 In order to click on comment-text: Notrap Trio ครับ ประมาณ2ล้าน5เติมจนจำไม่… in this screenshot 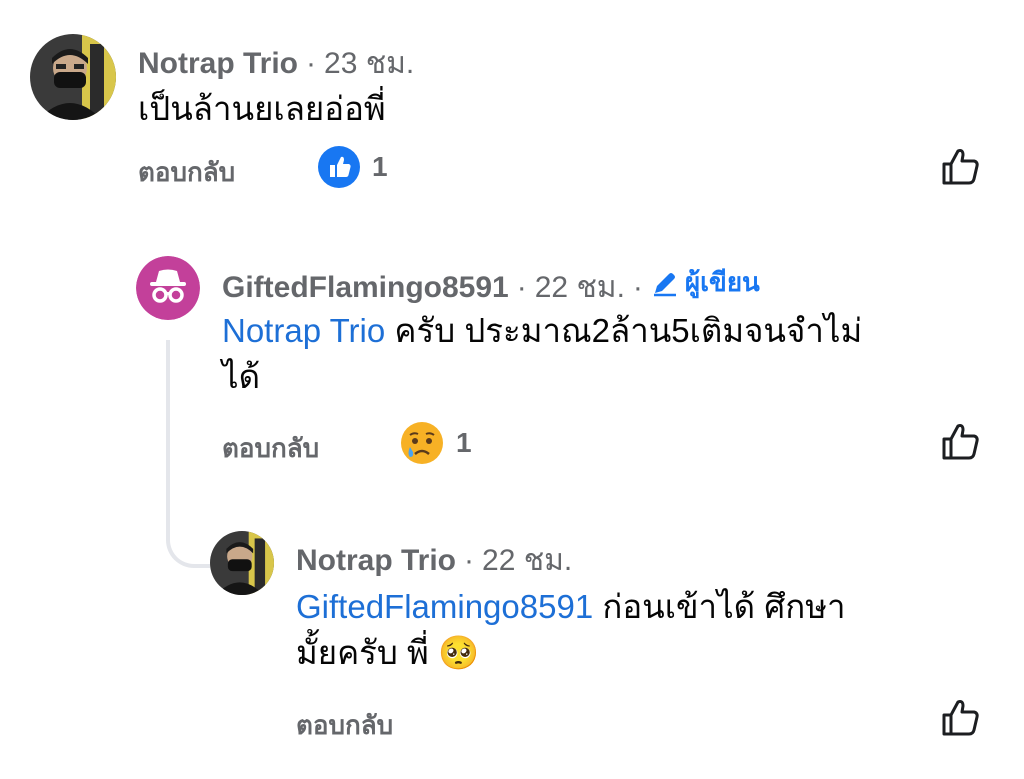, I will do `click(602, 354)`.